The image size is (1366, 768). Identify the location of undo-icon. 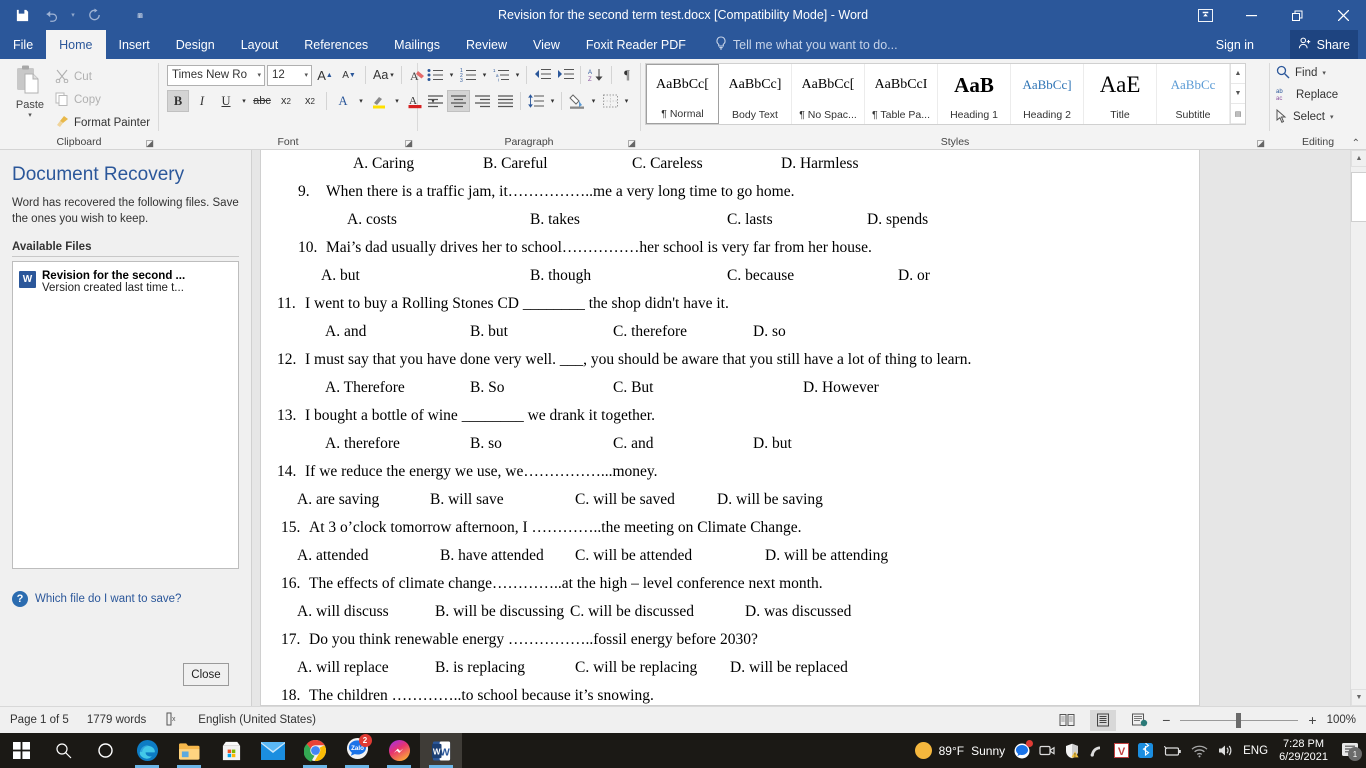
(52, 15).